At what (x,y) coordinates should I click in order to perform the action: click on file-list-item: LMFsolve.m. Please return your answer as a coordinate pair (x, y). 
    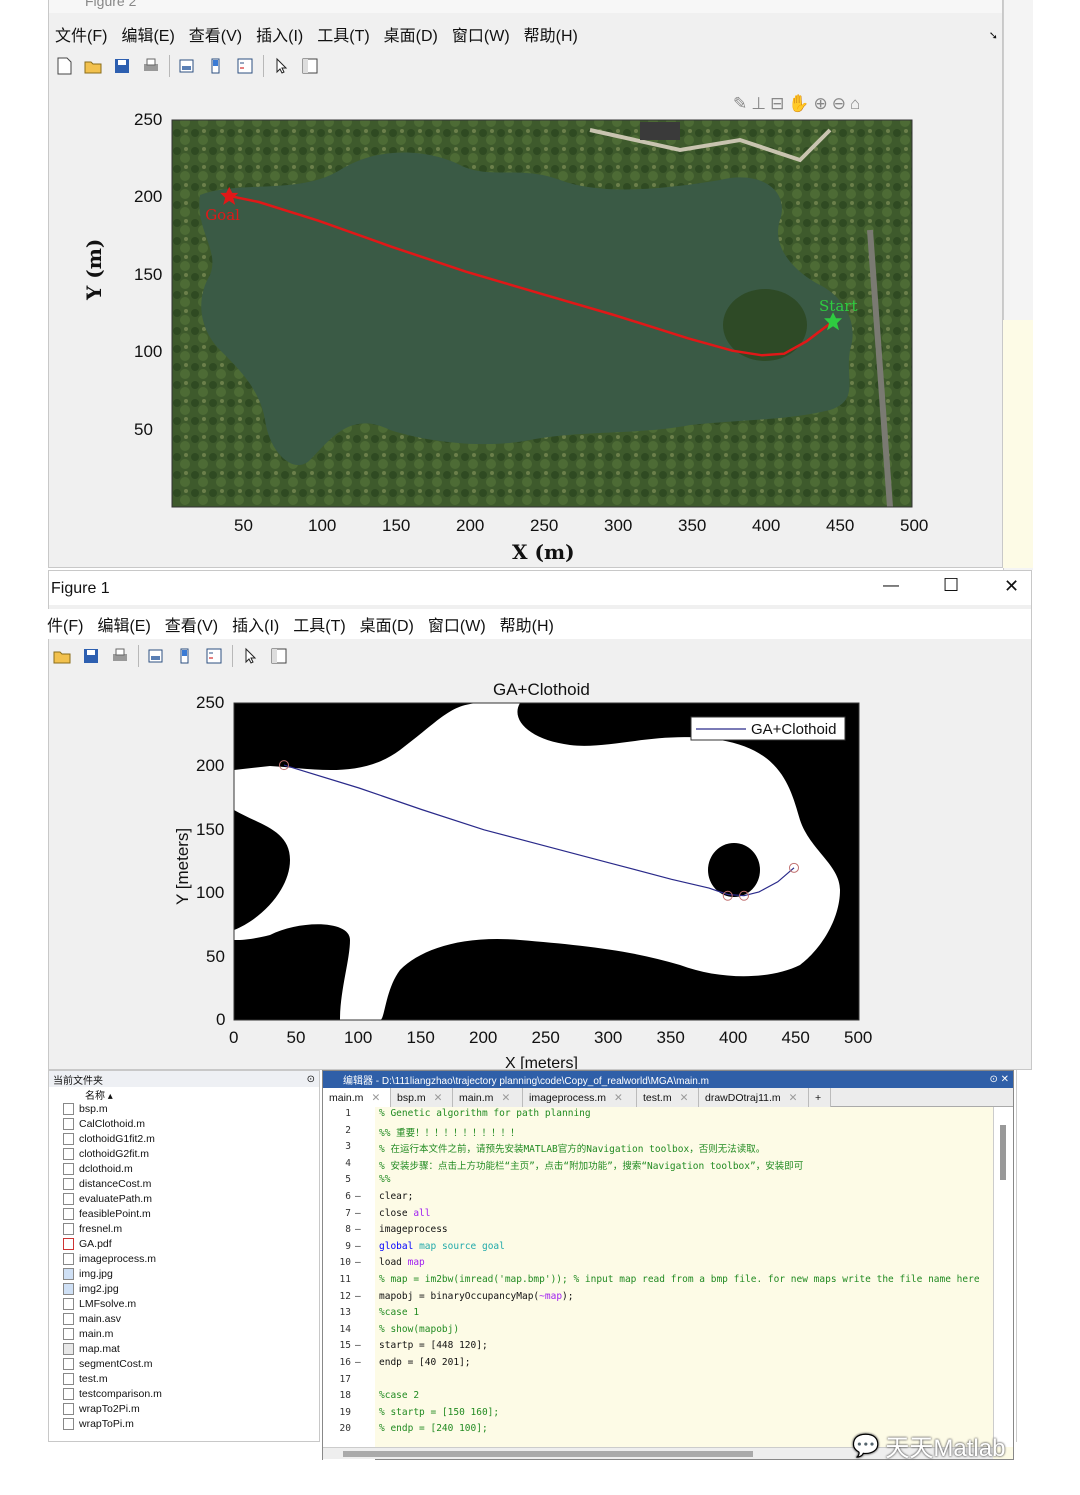
    Looking at the image, I should click on (99, 1303).